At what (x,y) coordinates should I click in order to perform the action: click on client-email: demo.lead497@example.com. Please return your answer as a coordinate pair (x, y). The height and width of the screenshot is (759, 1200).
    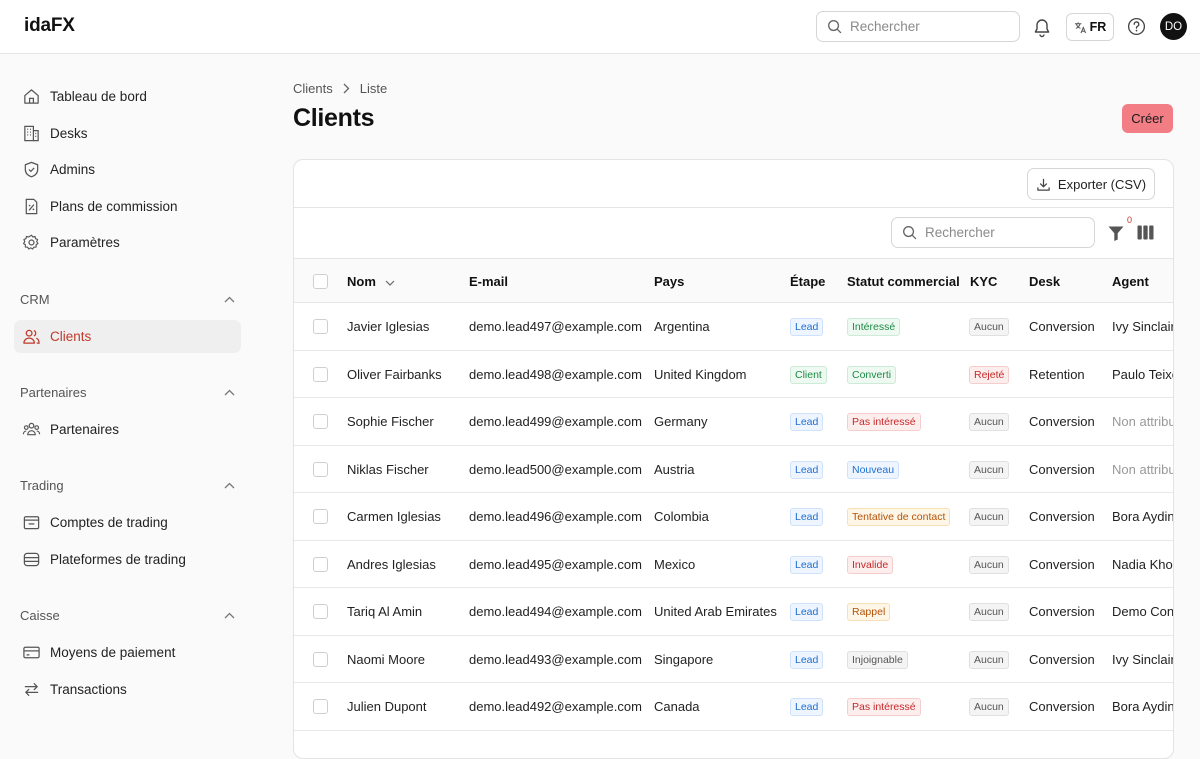
    Looking at the image, I should click on (555, 326).